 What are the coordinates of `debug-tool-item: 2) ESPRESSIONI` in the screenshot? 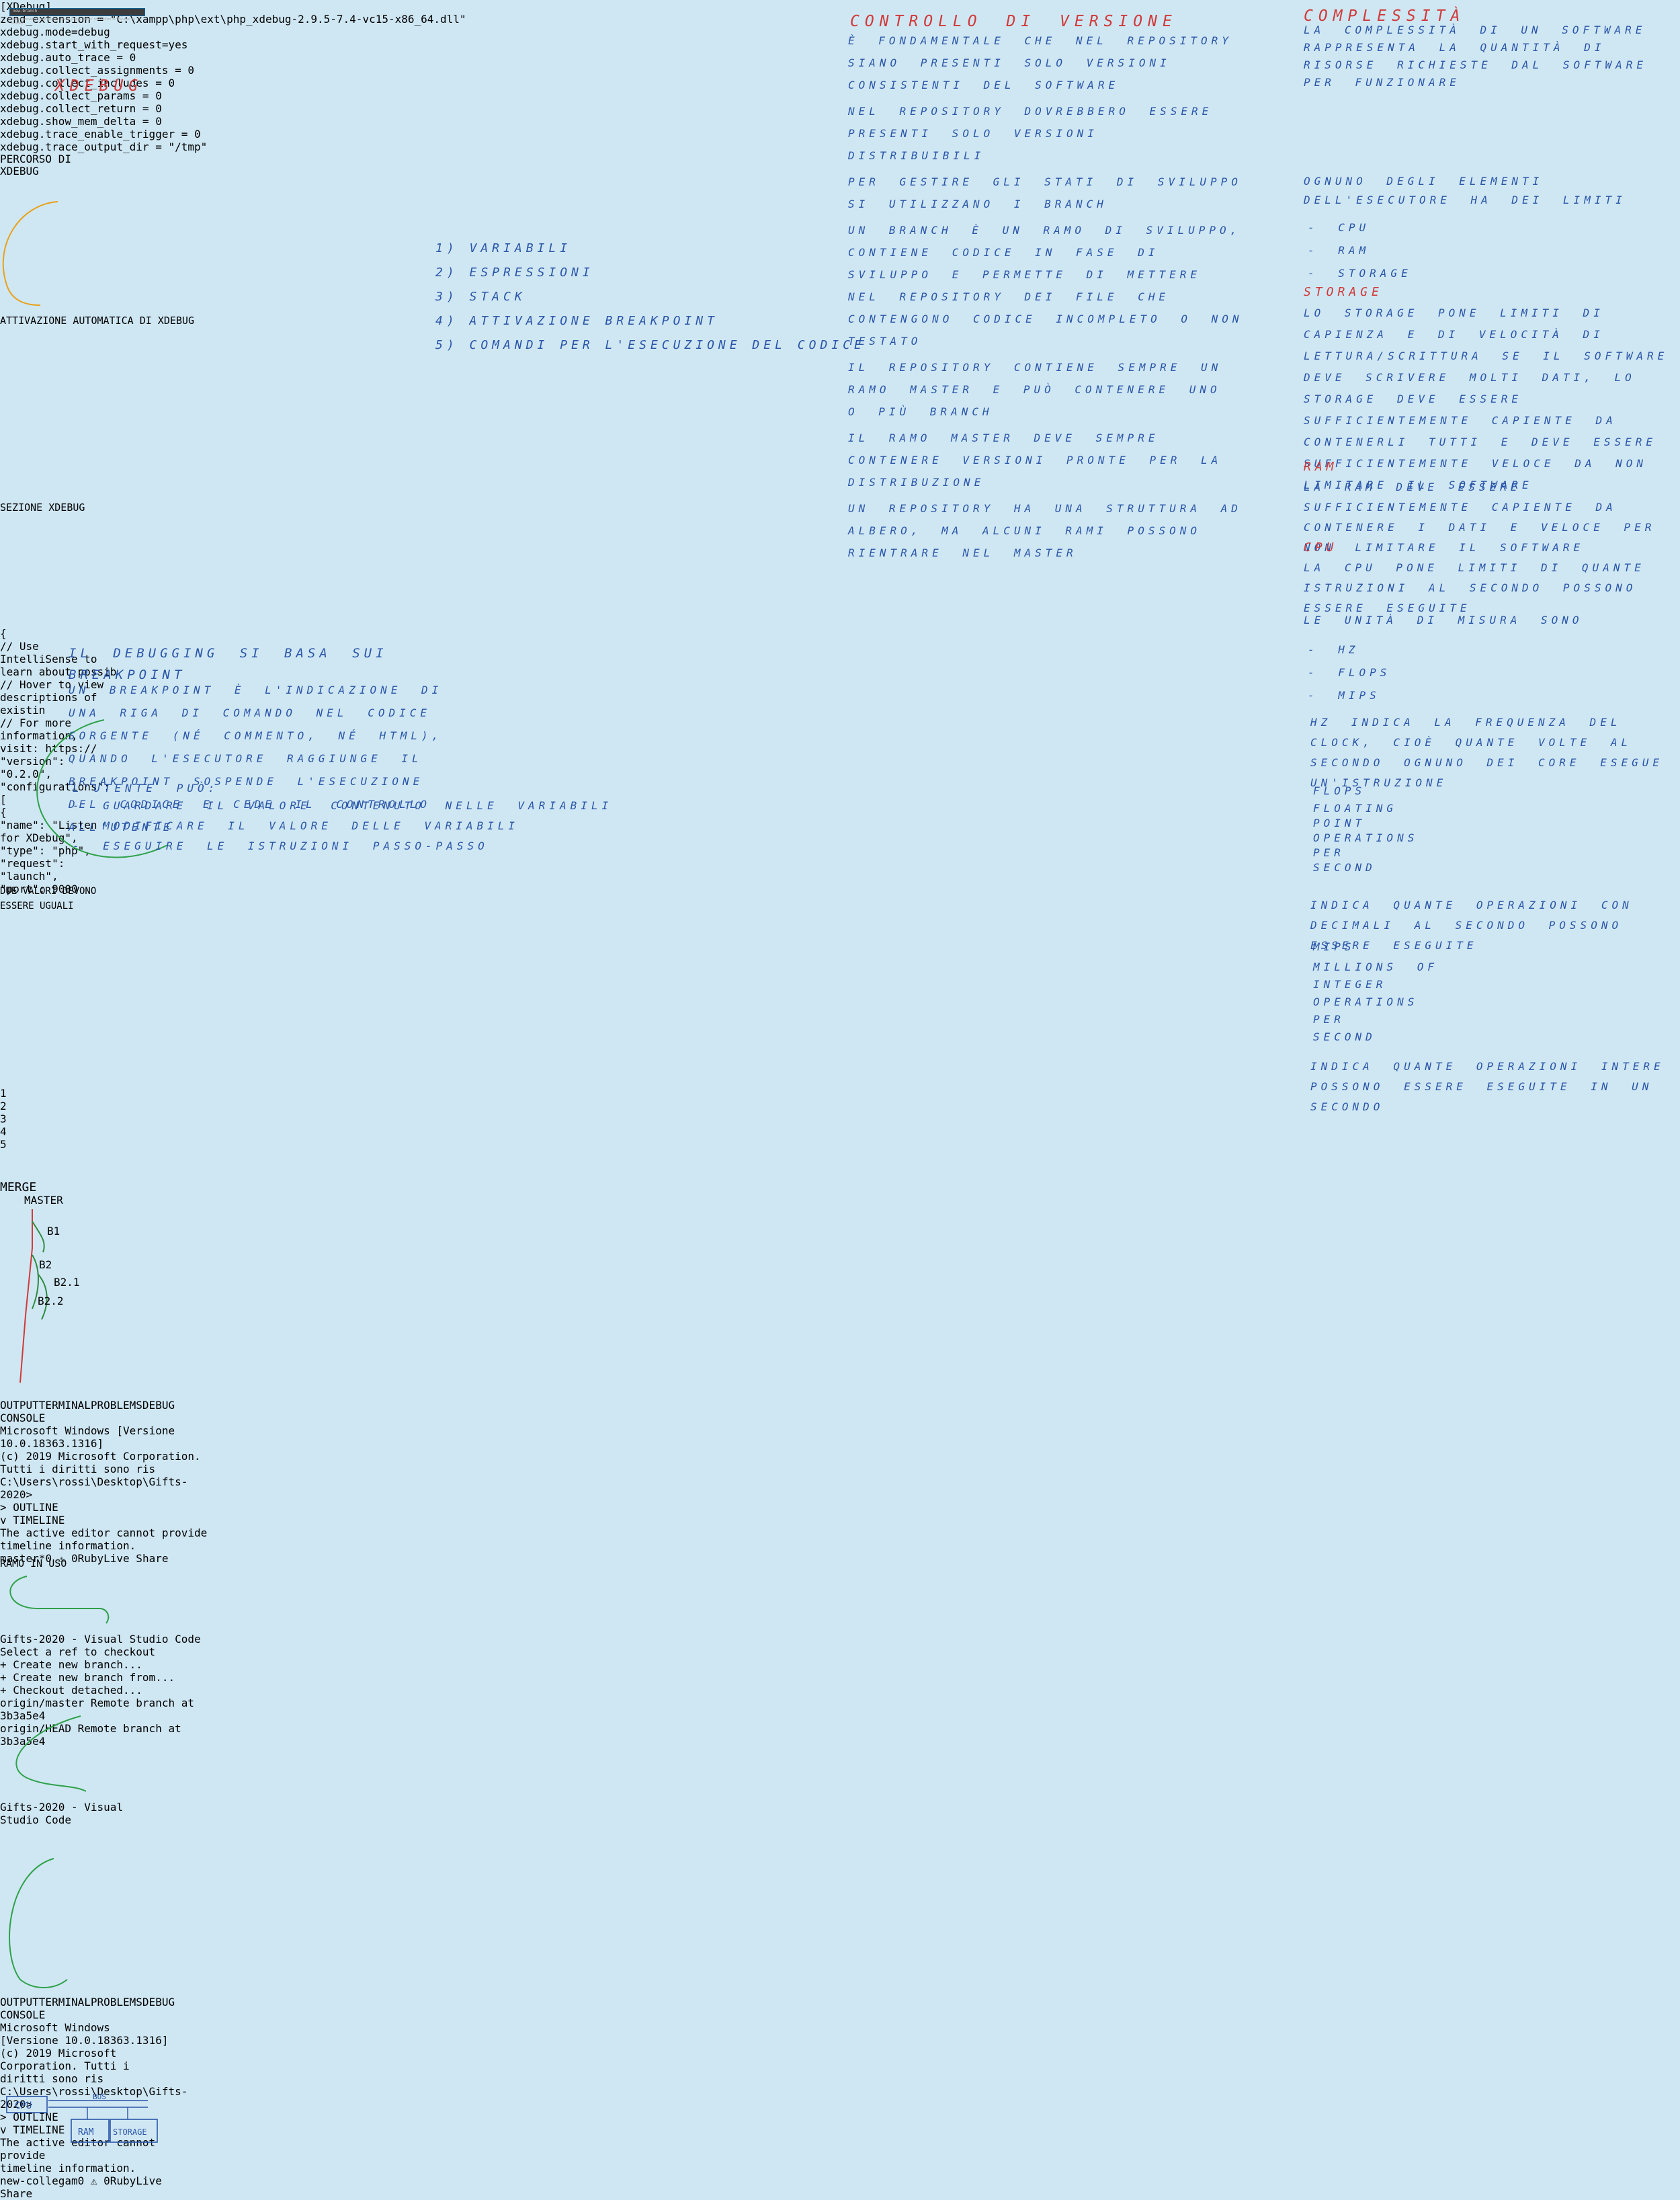 It's located at (514, 273).